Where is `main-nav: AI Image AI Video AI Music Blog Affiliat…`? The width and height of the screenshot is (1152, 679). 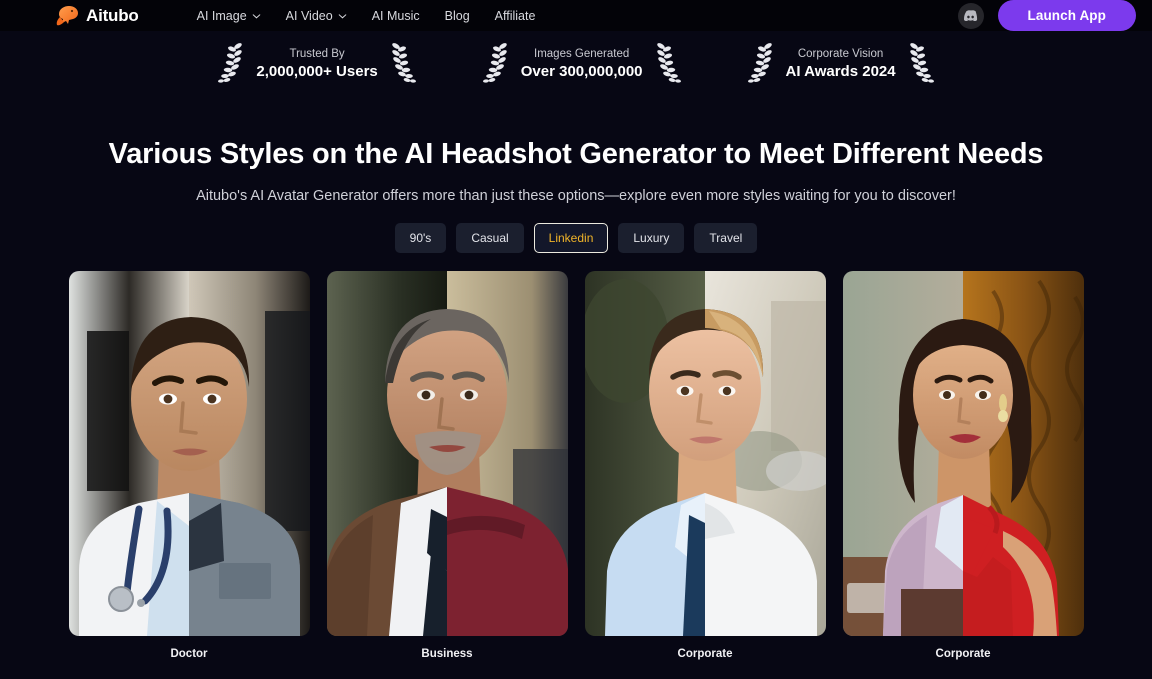 main-nav: AI Image AI Video AI Music Blog Affiliat… is located at coordinates (366, 16).